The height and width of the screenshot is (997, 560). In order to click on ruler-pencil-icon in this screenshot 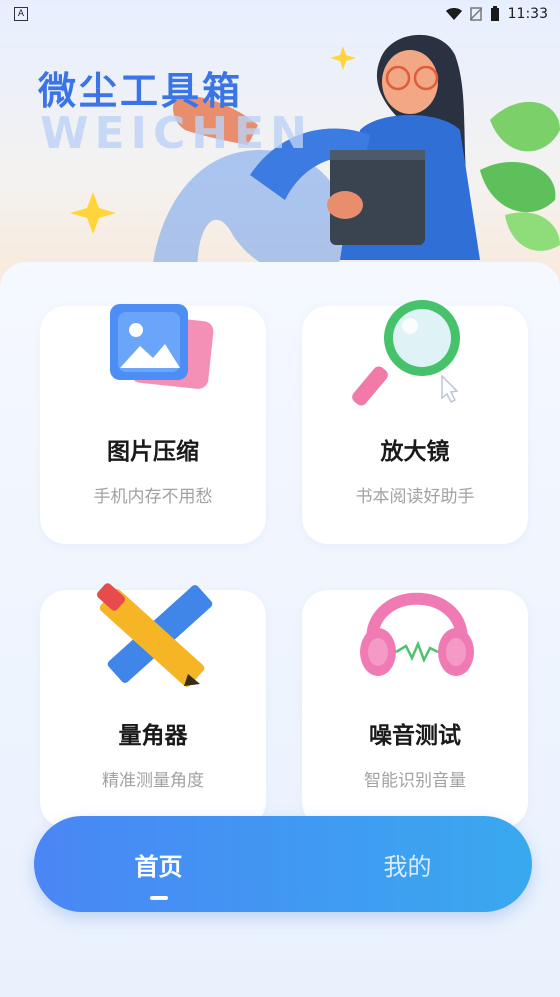, I will do `click(154, 635)`.